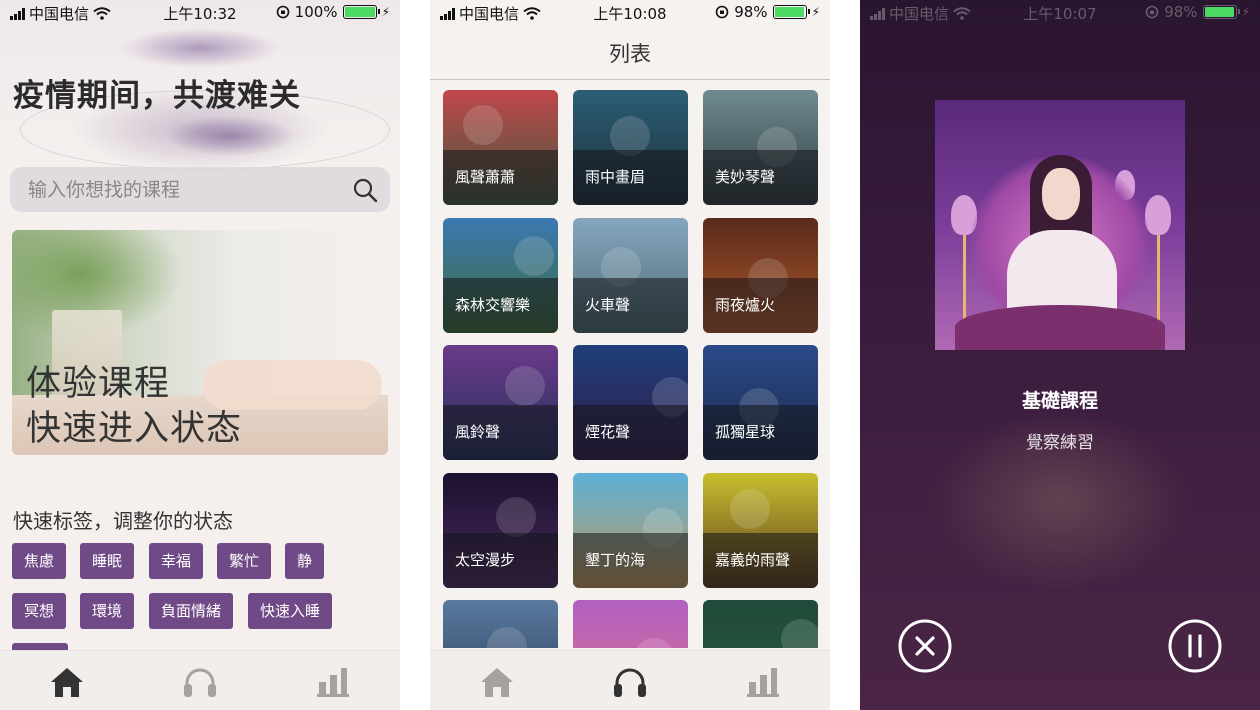  What do you see at coordinates (925, 646) in the screenshot?
I see `close-icon` at bounding box center [925, 646].